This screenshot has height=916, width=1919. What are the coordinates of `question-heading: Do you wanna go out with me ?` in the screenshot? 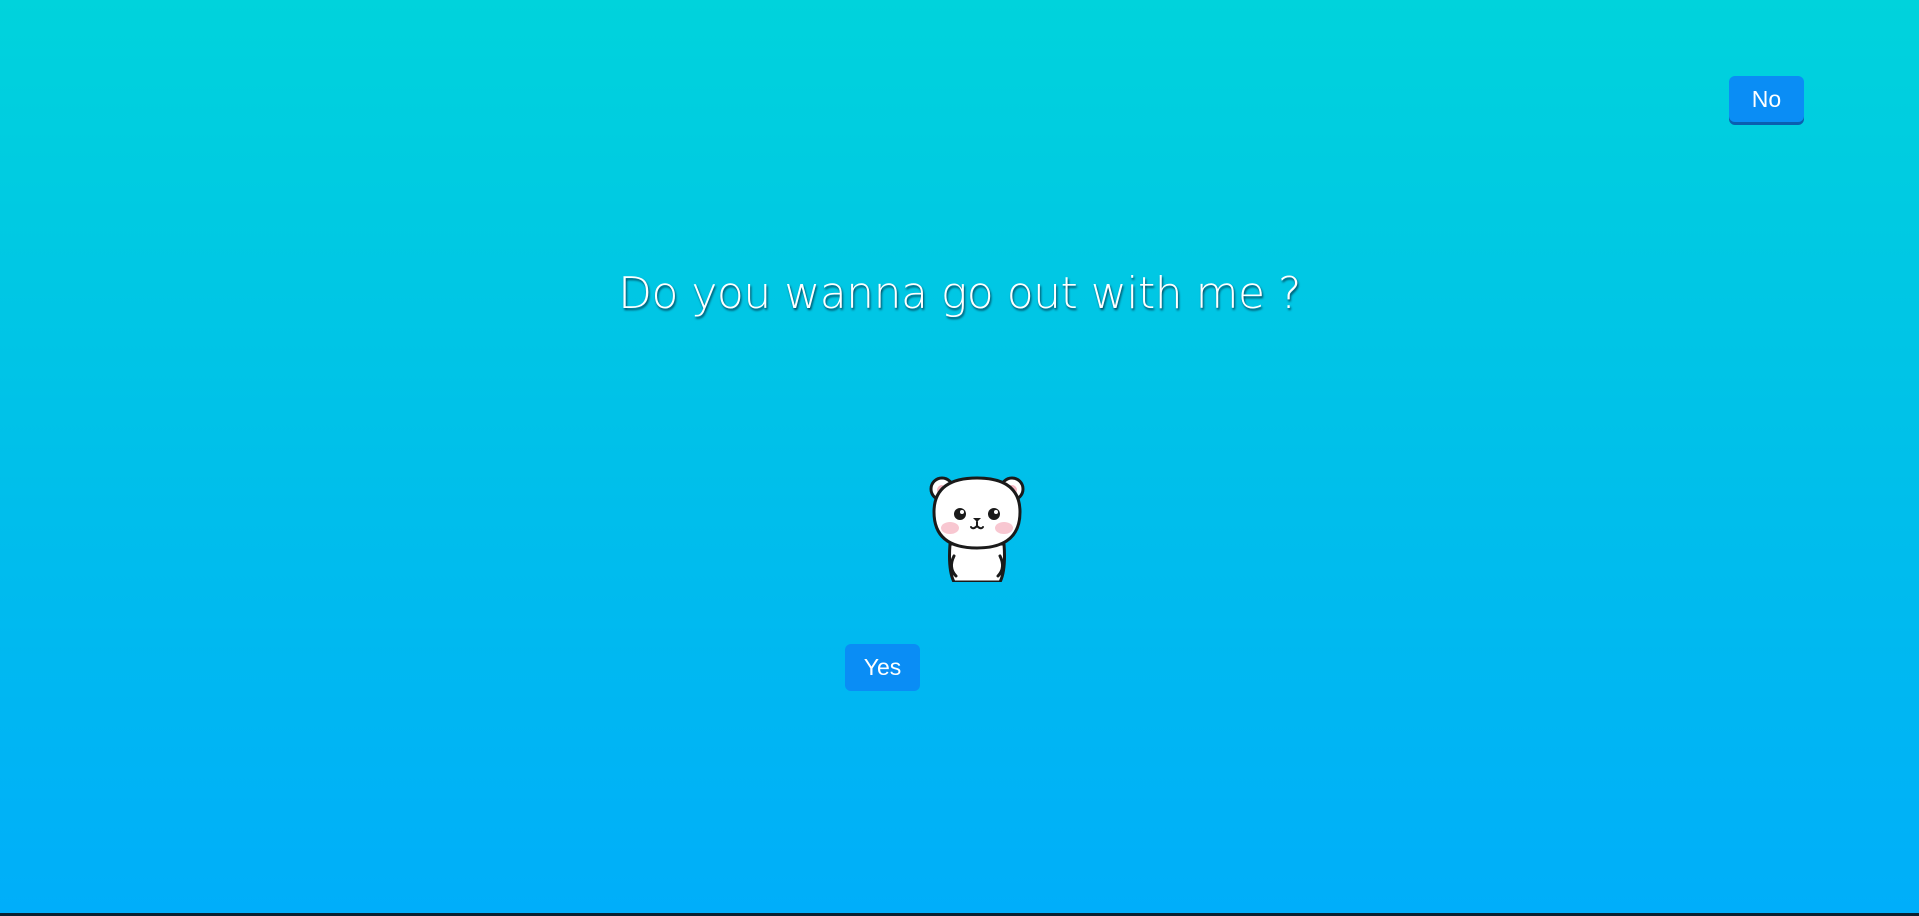 It's located at (959, 293).